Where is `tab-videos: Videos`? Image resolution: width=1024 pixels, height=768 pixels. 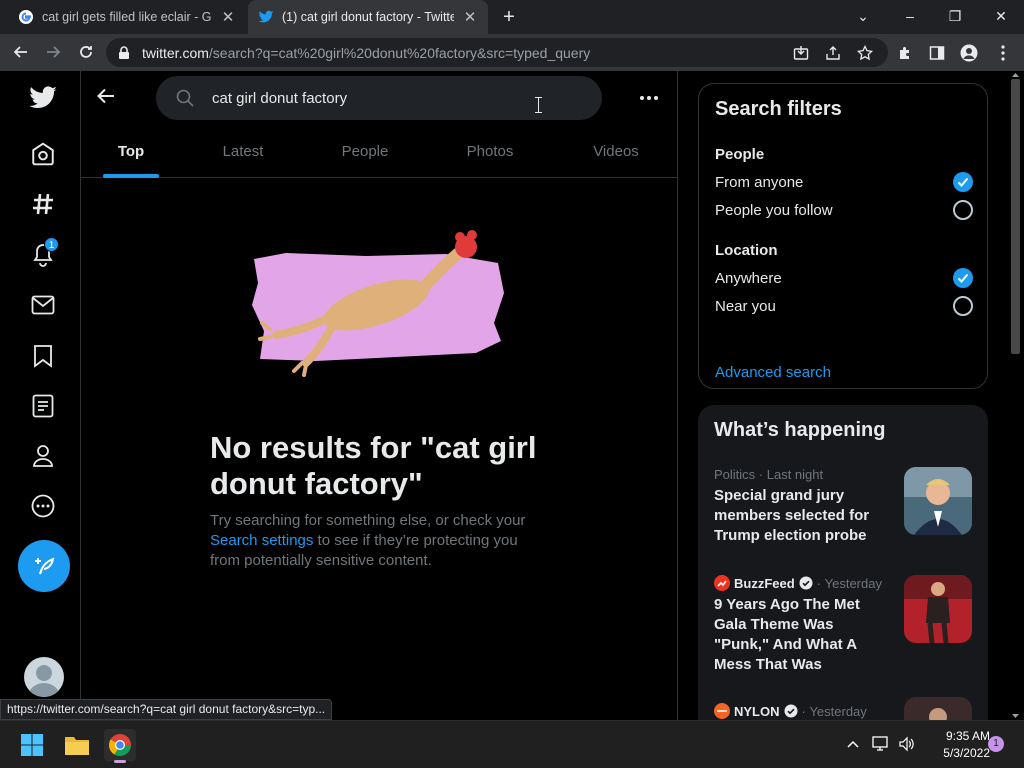
tab-videos: Videos is located at coordinates (616, 151).